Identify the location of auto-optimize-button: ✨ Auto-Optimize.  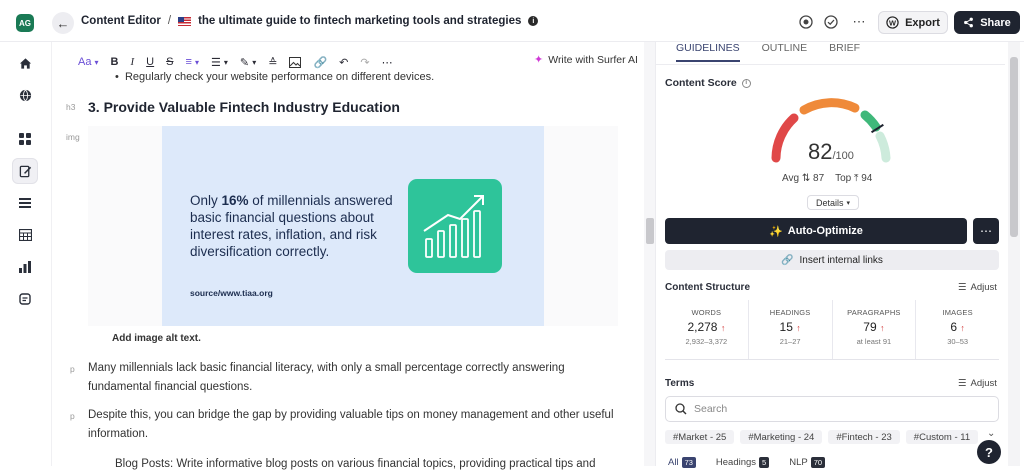
(816, 231).